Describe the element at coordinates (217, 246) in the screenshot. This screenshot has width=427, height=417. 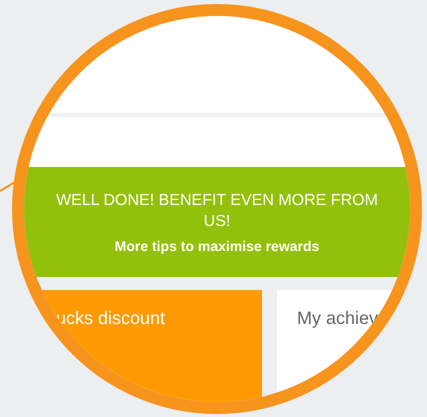
I see `banner-subtitle: More tips to maximise rewards` at that location.